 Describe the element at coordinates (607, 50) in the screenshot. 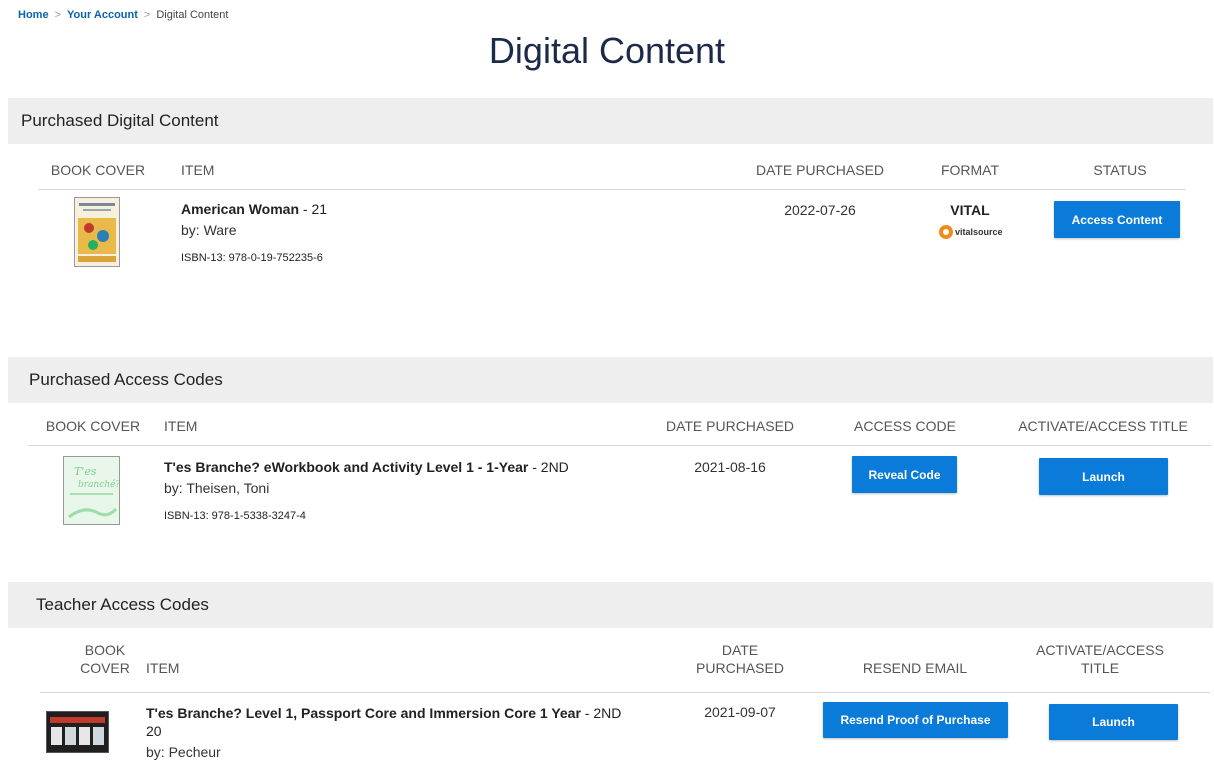

I see `page-title: Digital Content` at that location.